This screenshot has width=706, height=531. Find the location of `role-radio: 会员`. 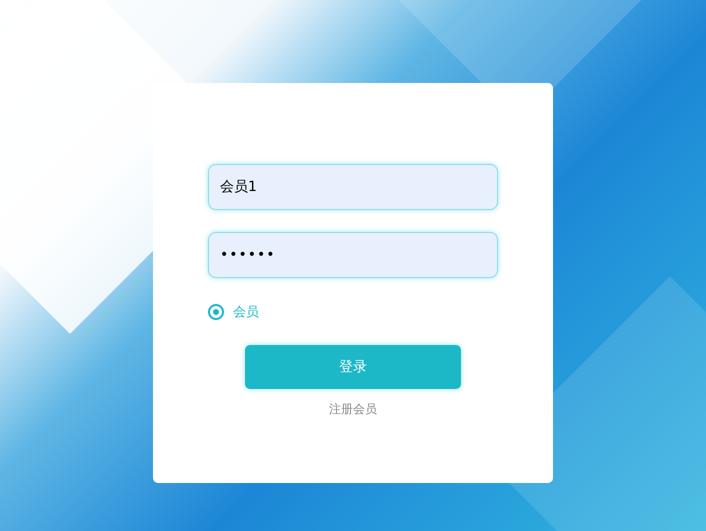

role-radio: 会员 is located at coordinates (233, 312).